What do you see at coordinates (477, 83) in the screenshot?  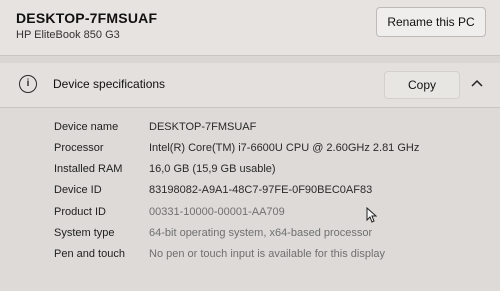 I see `chevron-up-icon` at bounding box center [477, 83].